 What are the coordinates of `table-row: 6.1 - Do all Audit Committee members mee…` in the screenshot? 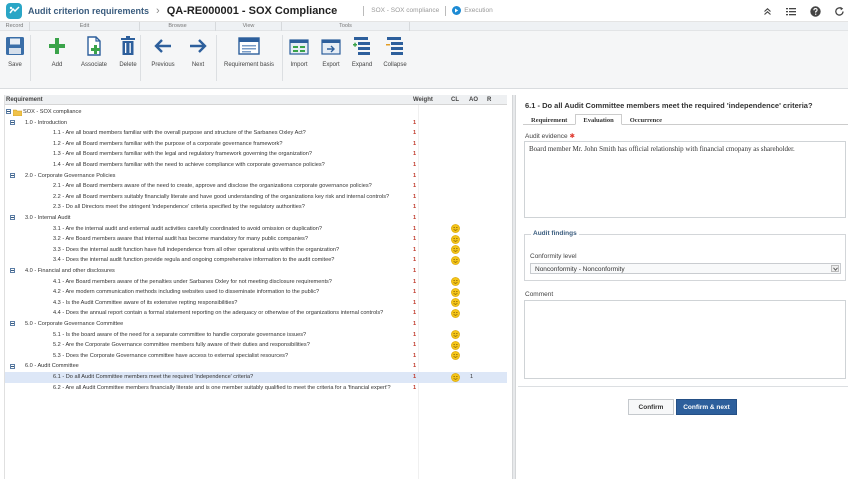 It's located at (256, 377).